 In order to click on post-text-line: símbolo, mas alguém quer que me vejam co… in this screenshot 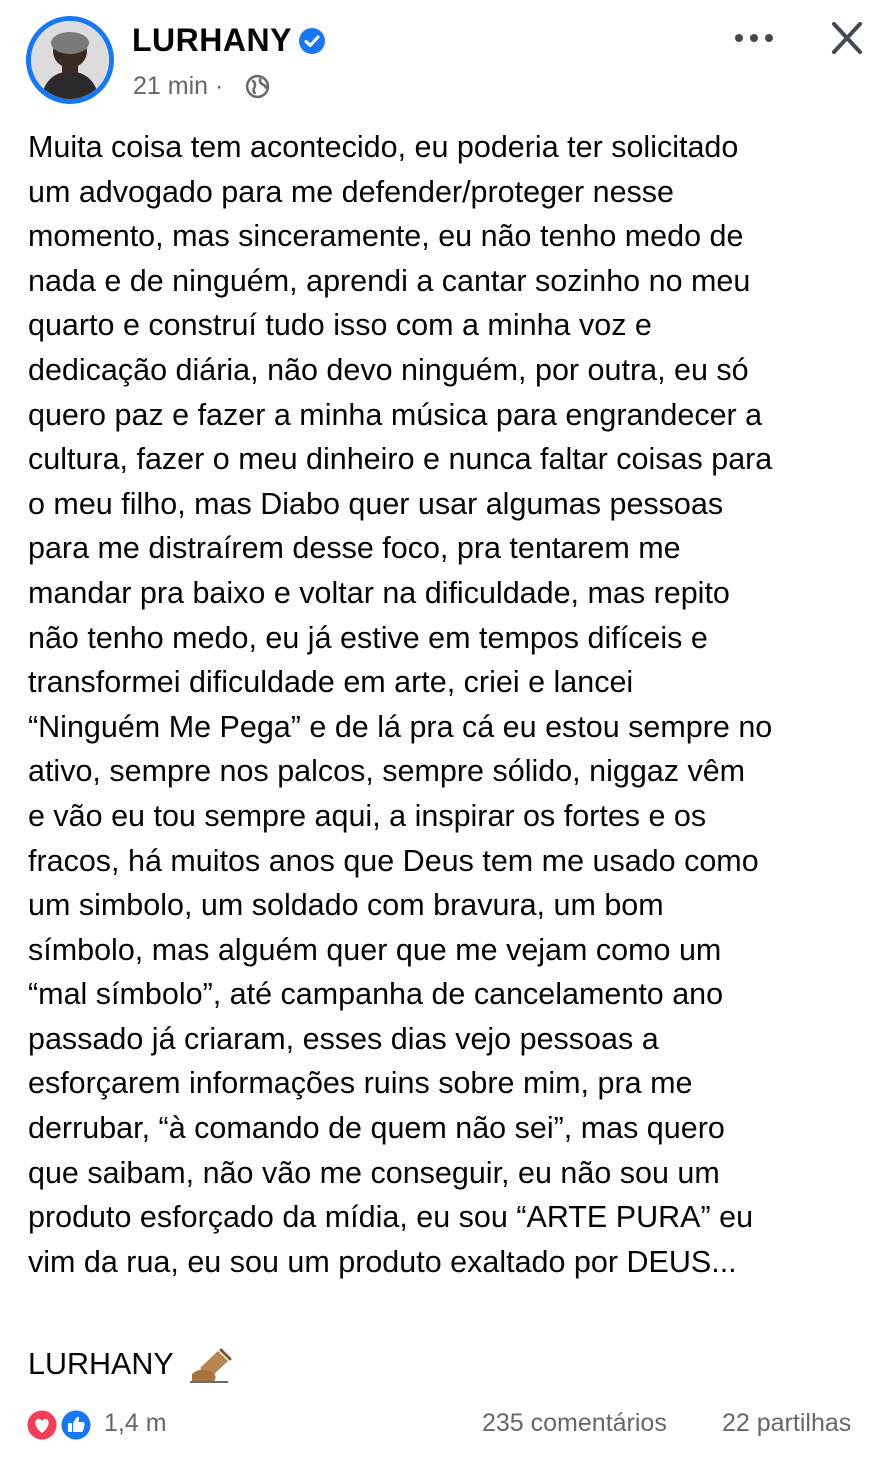, I will do `click(375, 949)`.